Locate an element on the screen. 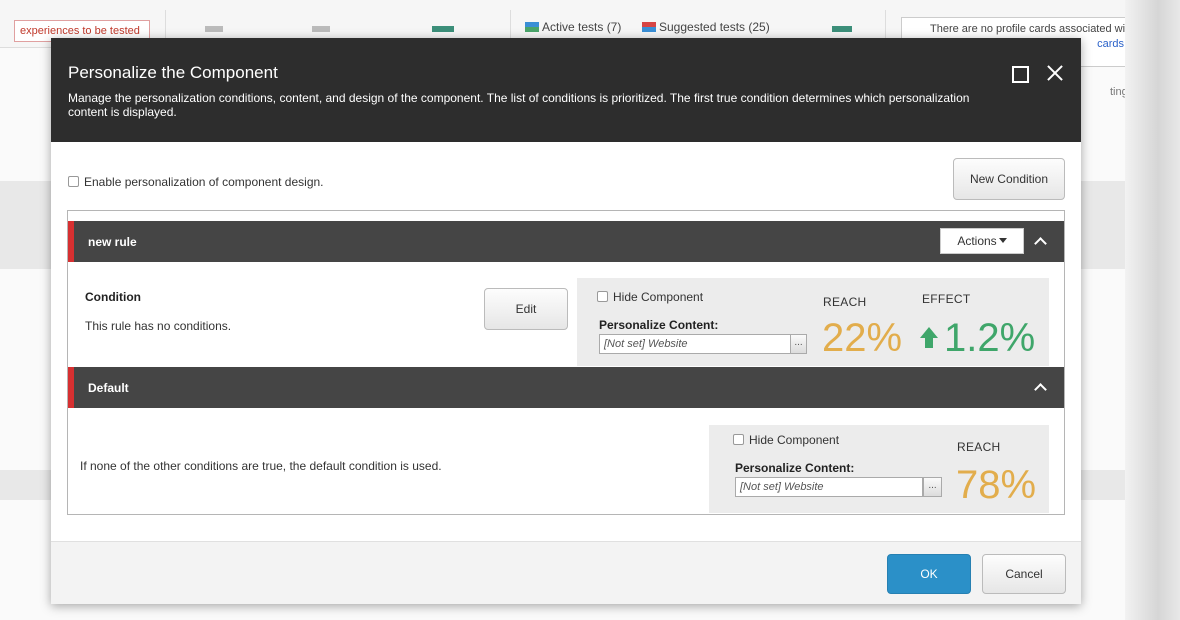 The height and width of the screenshot is (620, 1180). effect-label: EFFECT is located at coordinates (946, 299).